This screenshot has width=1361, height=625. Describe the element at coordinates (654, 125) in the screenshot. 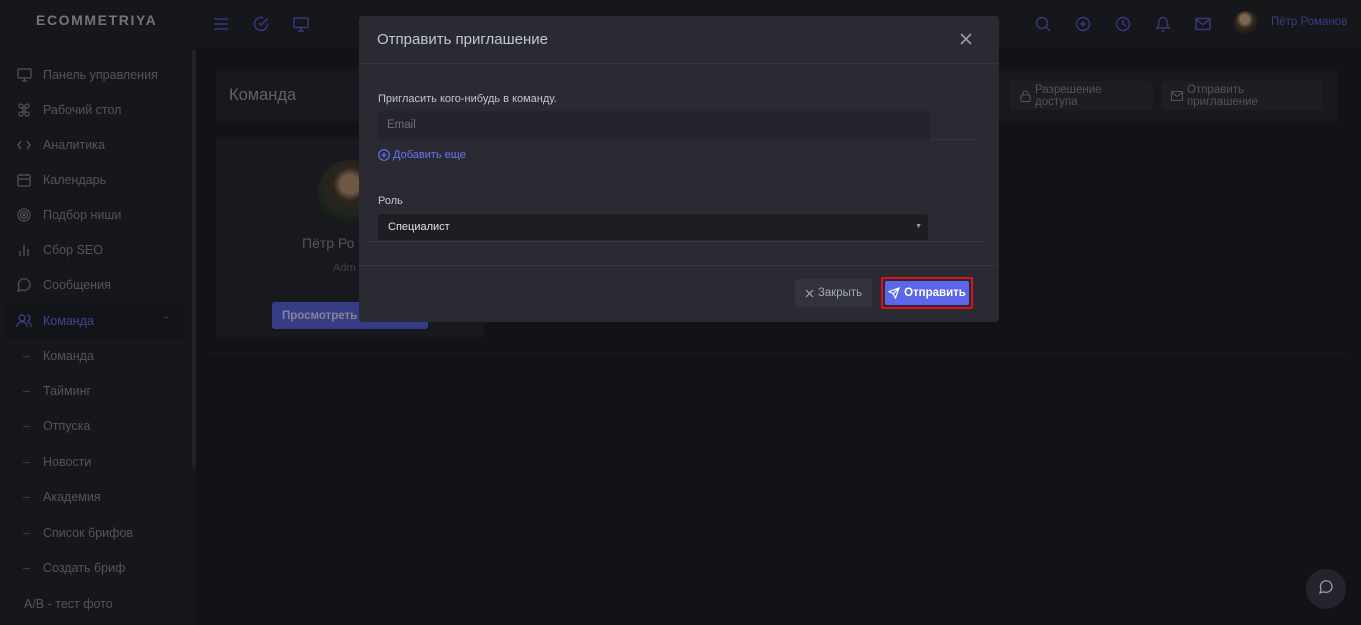

I see `email-field` at that location.